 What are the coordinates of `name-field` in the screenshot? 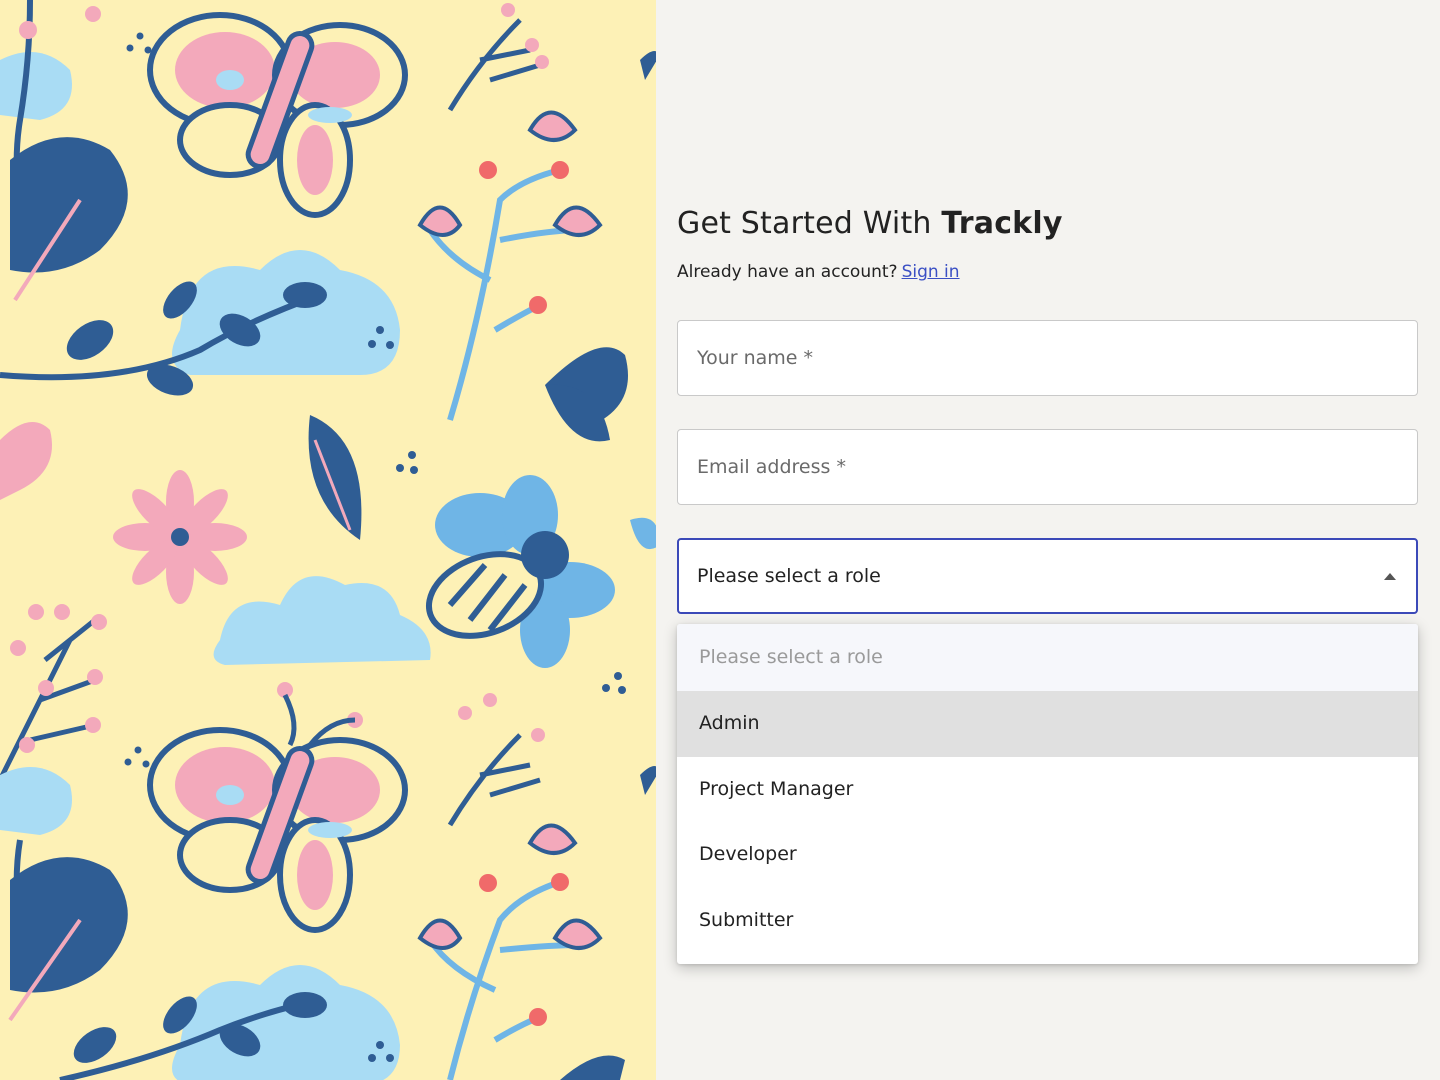 It's located at (1047, 358).